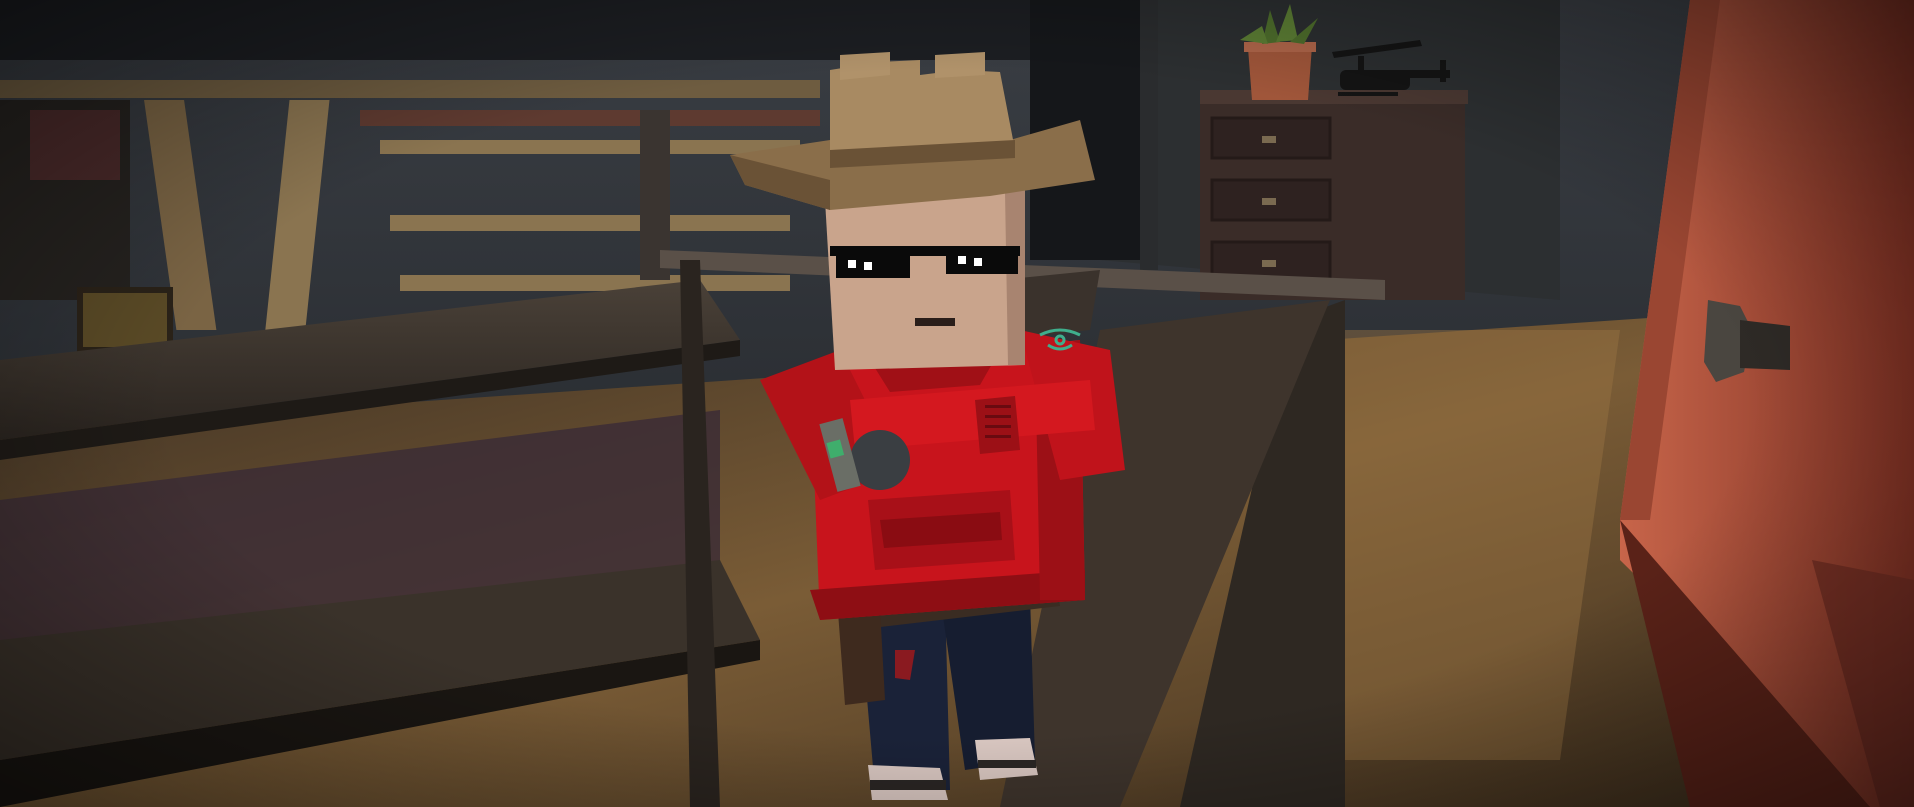  I want to click on doorway-frame, so click(1149, 135).